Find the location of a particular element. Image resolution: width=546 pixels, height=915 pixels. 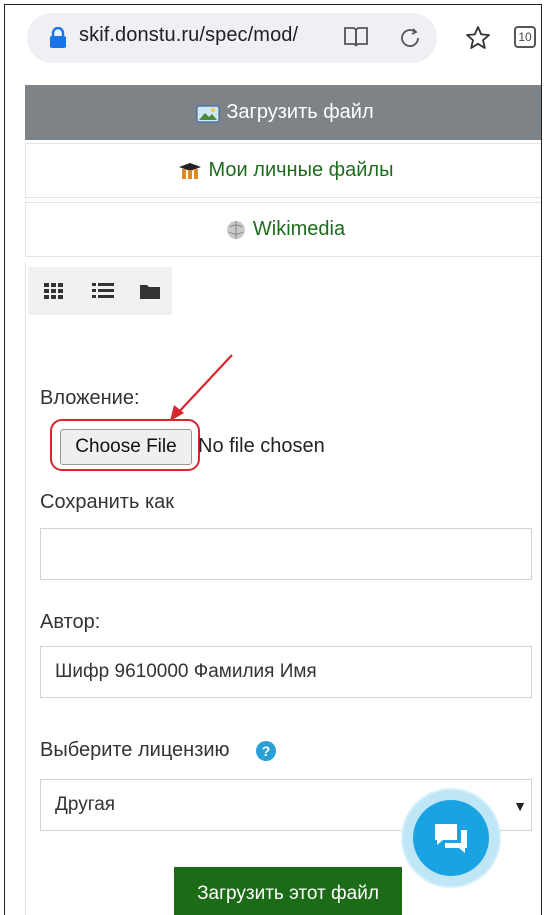

tabs-icon: 10 is located at coordinates (525, 37).